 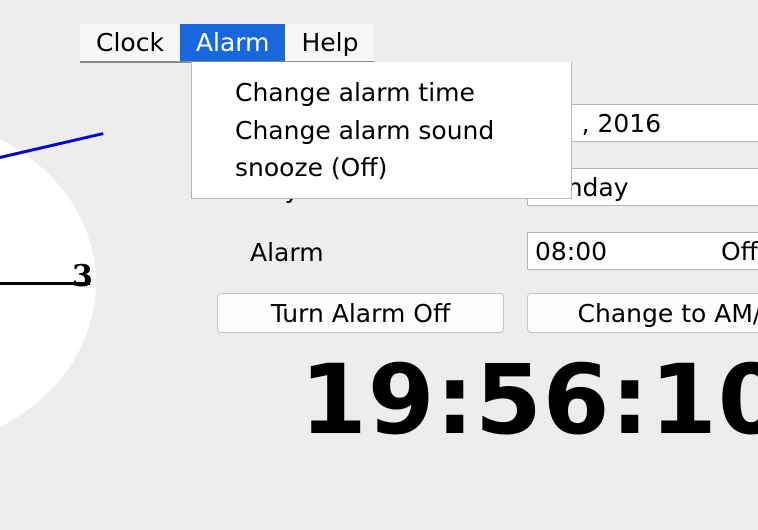 I want to click on menu-help: Help, so click(x=329, y=42).